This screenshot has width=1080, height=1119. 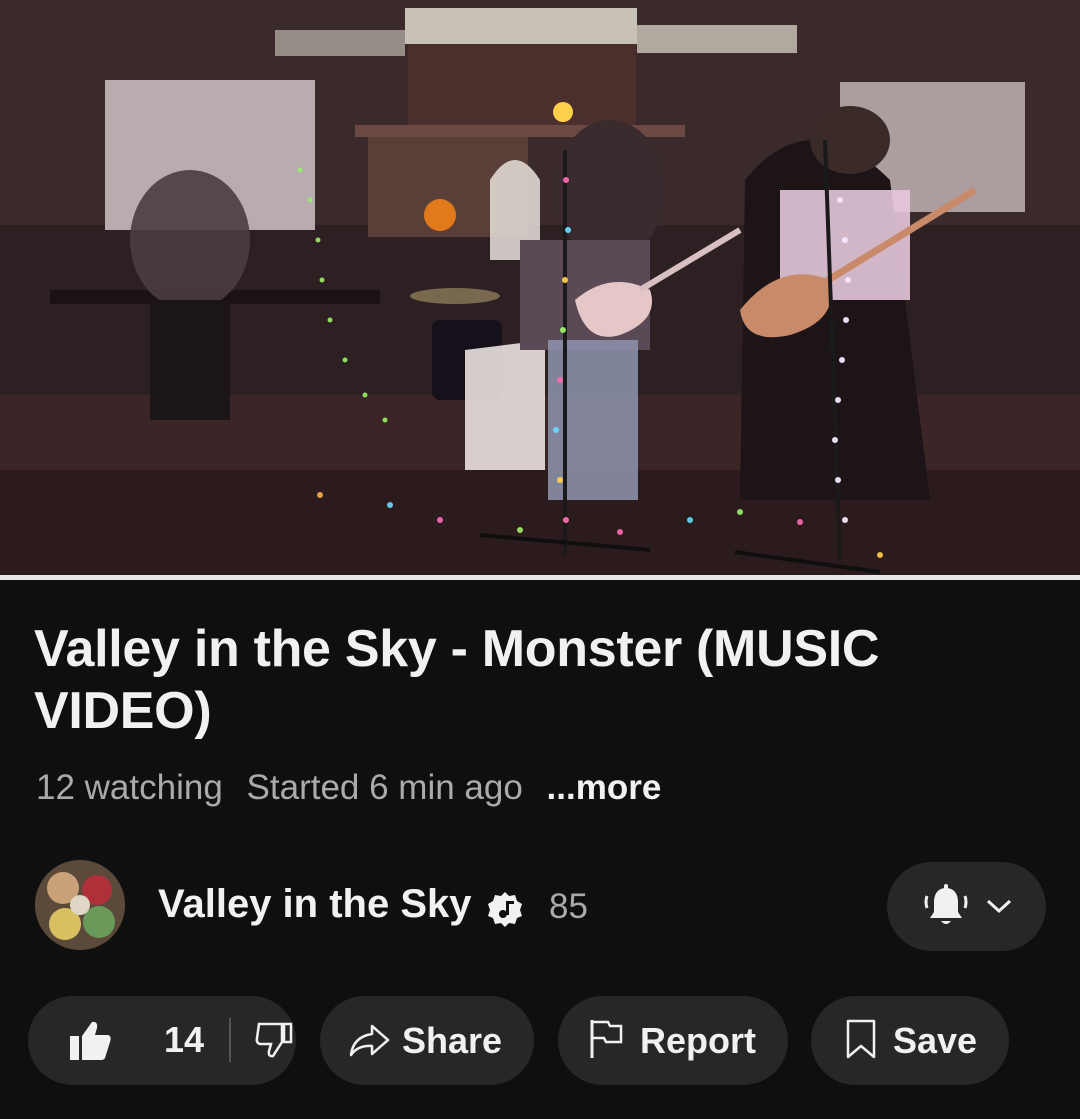 What do you see at coordinates (452, 1040) in the screenshot?
I see `share-label: Share` at bounding box center [452, 1040].